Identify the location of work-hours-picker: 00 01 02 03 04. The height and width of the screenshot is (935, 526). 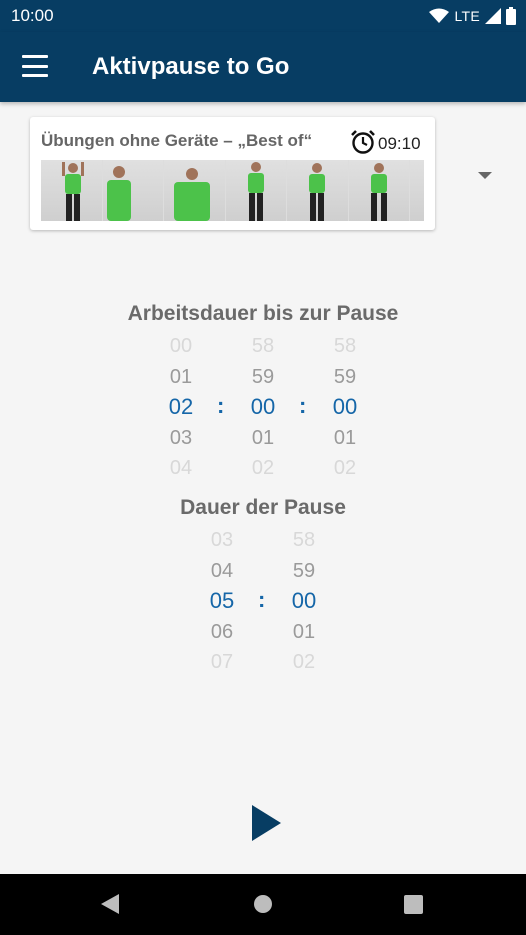
(181, 407).